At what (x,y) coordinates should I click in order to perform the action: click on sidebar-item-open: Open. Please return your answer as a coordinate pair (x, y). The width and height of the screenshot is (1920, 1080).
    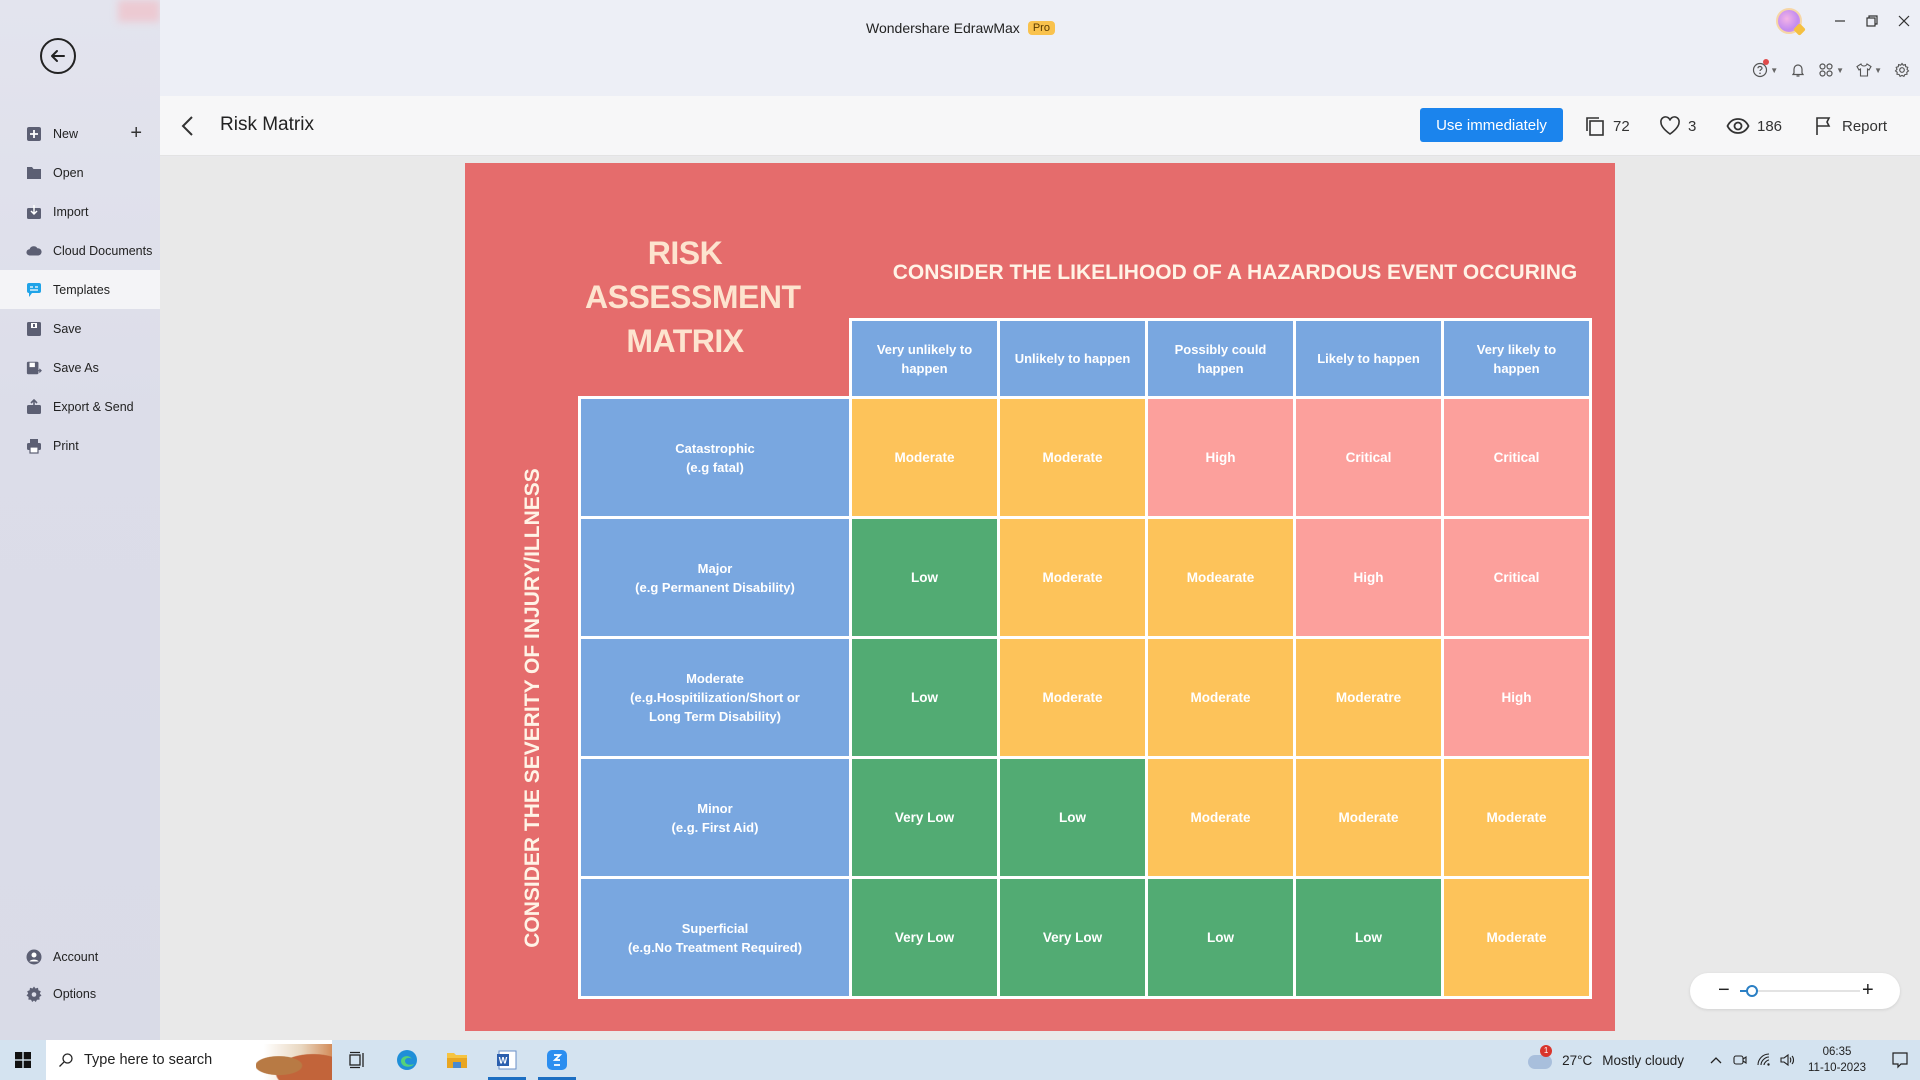
    Looking at the image, I should click on (80, 172).